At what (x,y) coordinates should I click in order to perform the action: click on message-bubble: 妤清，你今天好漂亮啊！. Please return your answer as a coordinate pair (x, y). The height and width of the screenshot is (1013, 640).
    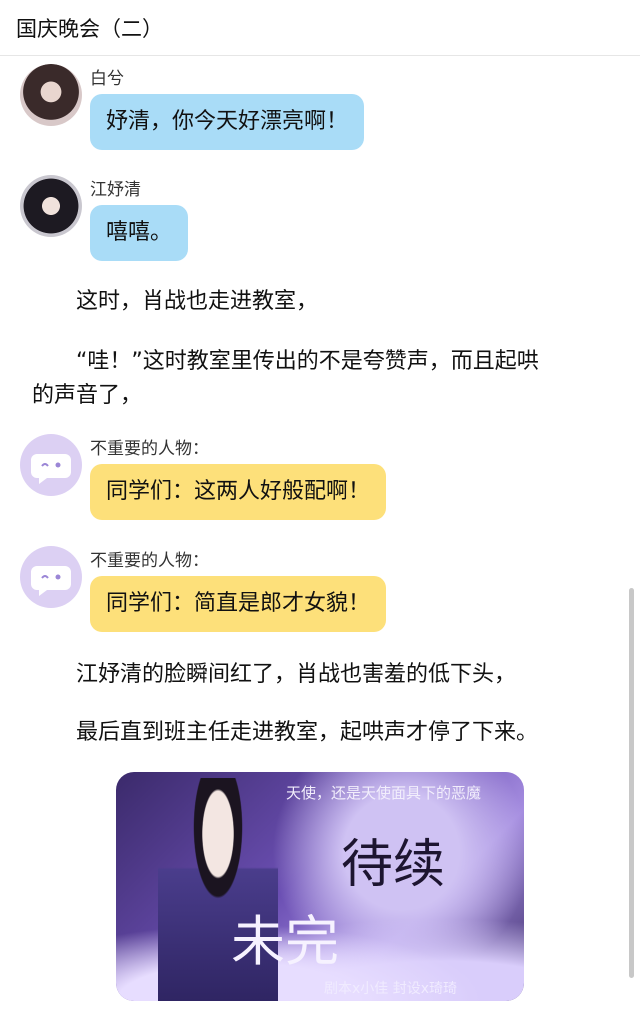
    Looking at the image, I should click on (227, 122).